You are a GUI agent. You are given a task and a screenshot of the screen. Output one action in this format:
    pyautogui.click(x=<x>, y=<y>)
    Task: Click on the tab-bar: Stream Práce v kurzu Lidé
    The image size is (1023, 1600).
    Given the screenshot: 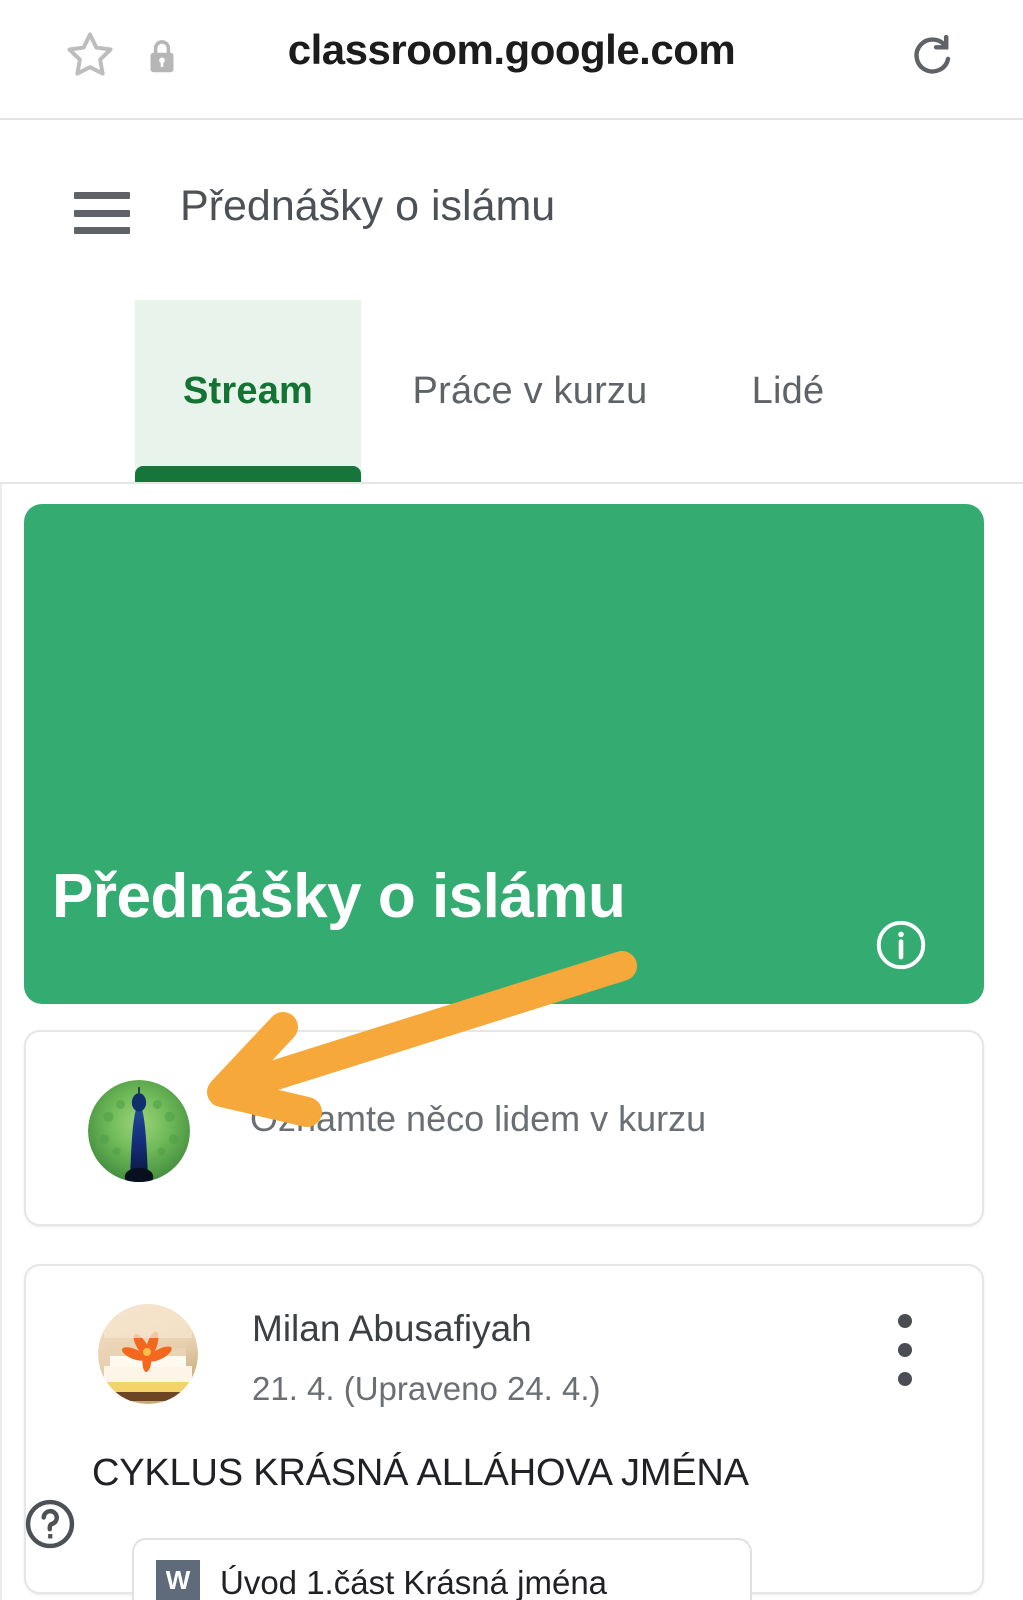 What is the action you would take?
    pyautogui.click(x=511, y=392)
    